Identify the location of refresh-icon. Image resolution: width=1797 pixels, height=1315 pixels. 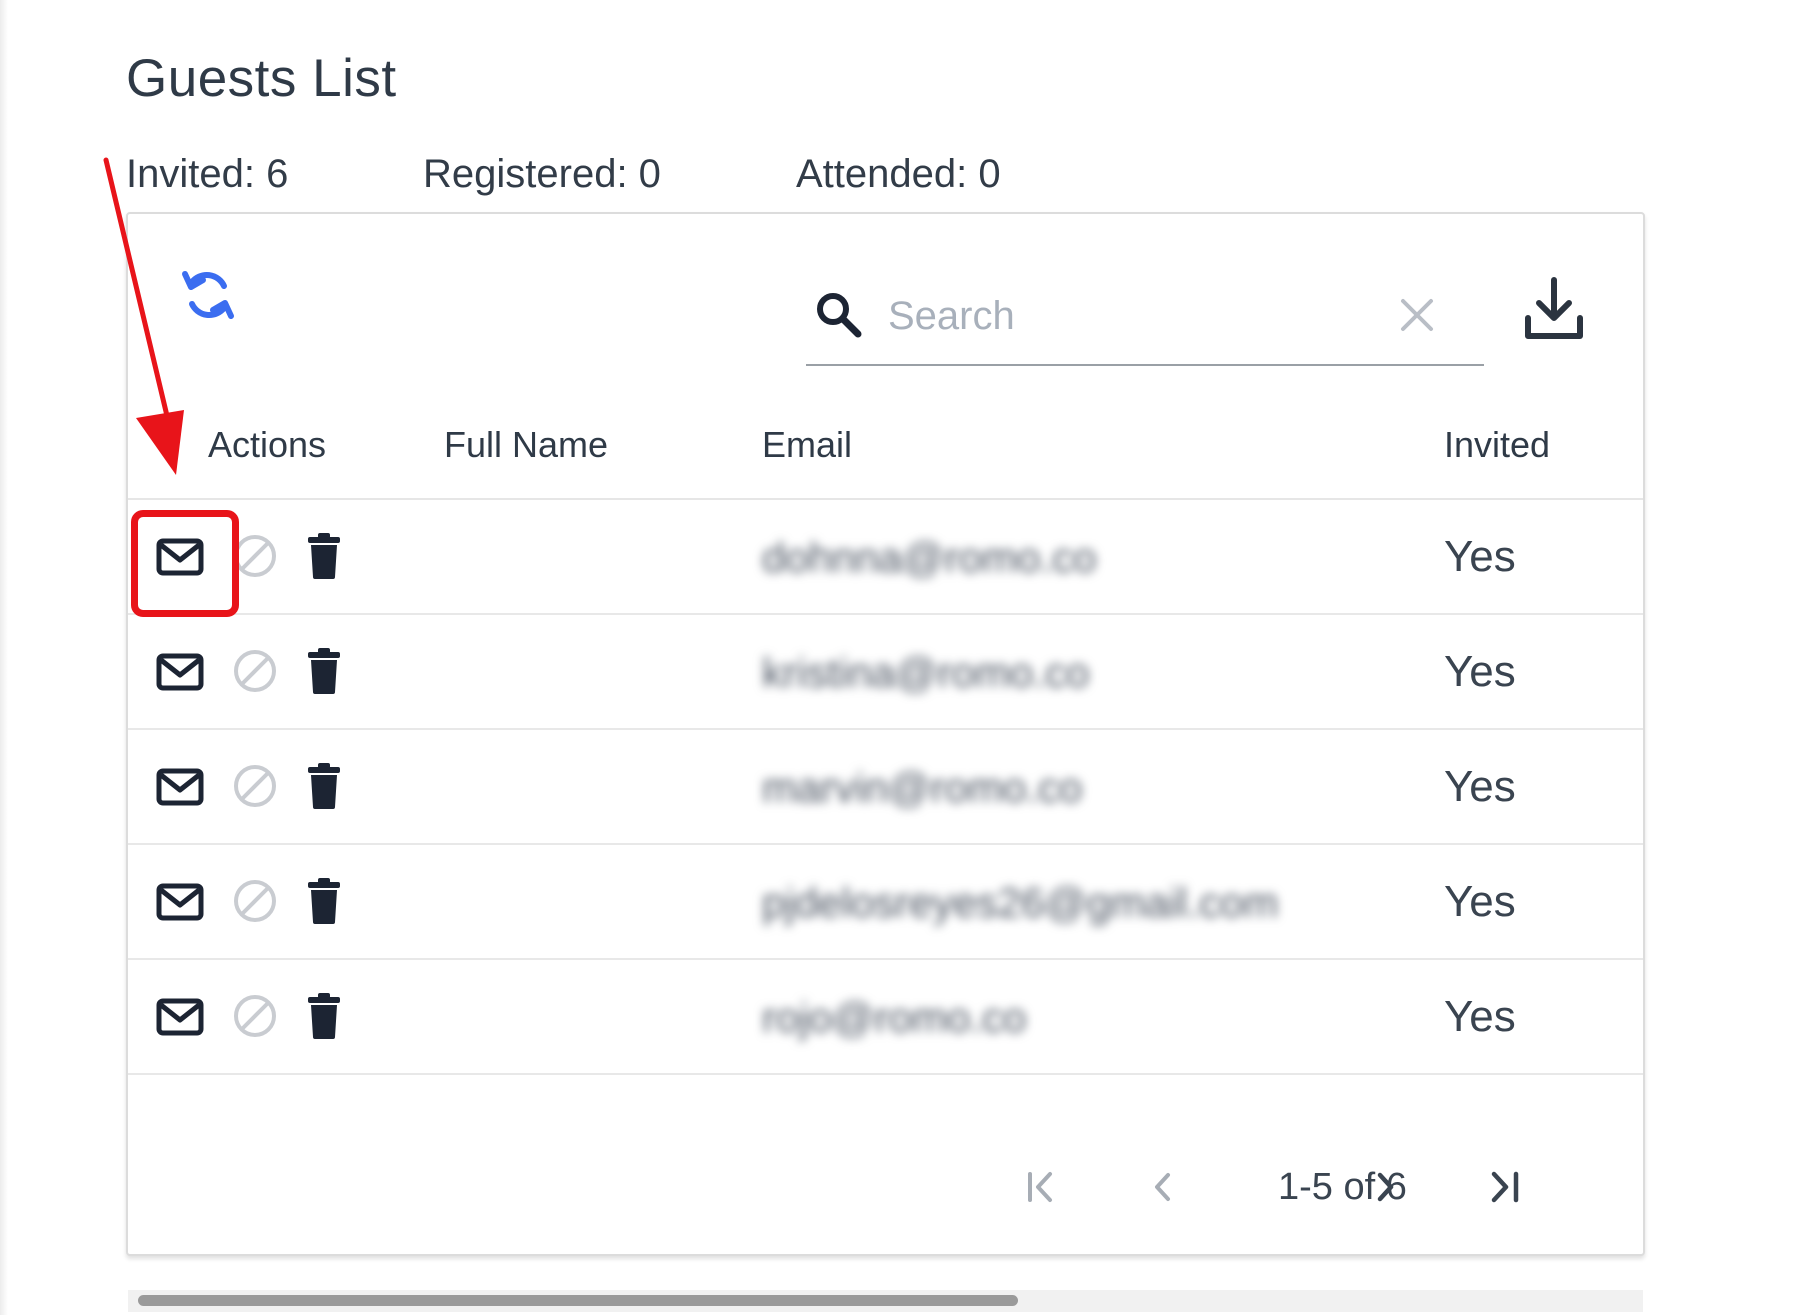
(208, 295).